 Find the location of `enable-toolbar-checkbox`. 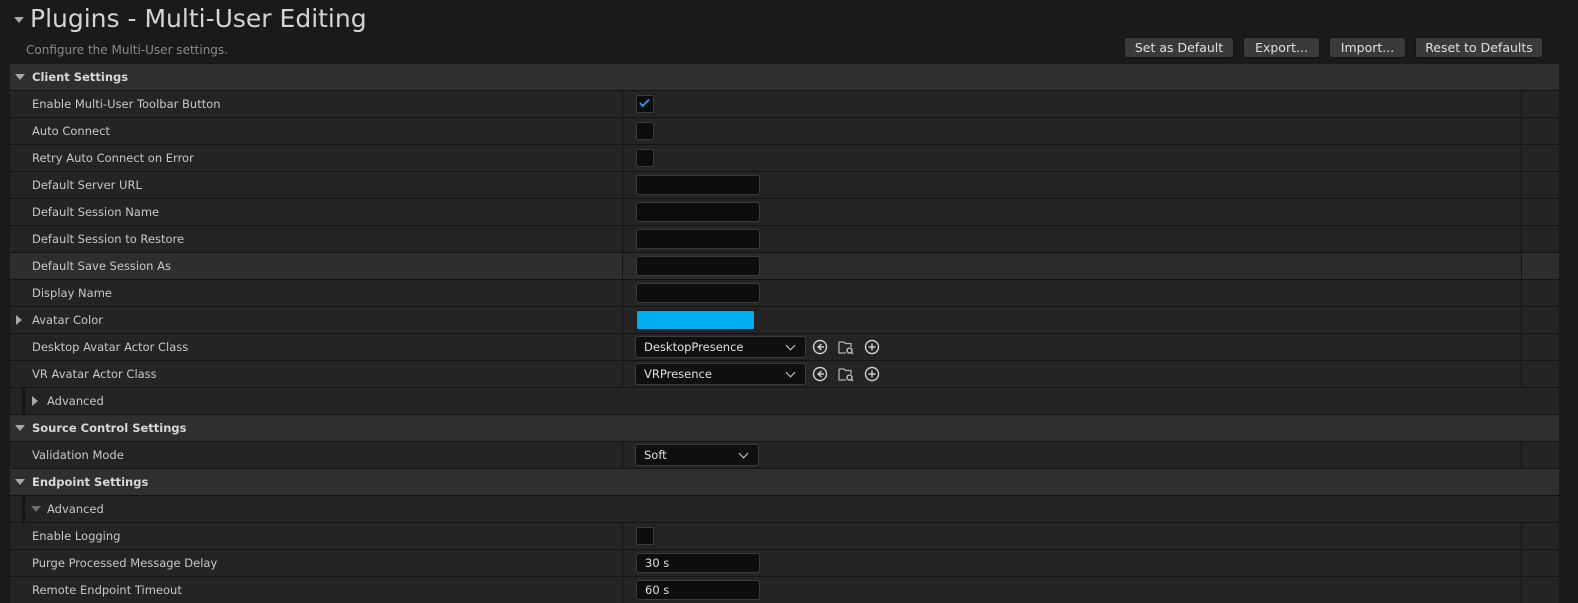

enable-toolbar-checkbox is located at coordinates (645, 104).